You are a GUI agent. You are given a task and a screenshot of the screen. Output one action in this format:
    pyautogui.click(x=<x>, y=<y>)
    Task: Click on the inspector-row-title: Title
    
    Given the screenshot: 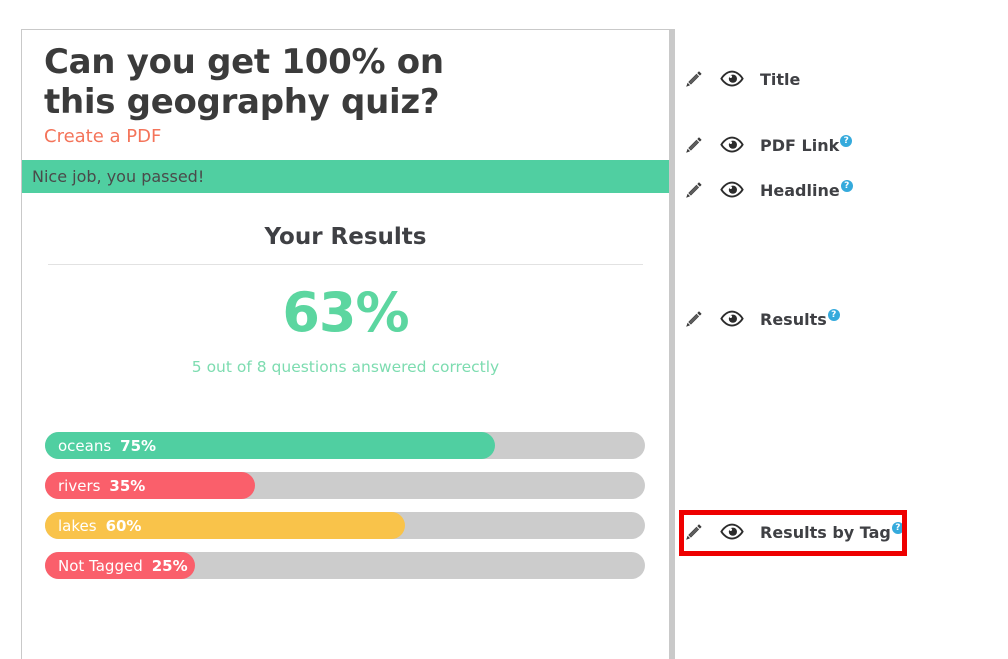 What is the action you would take?
    pyautogui.click(x=740, y=79)
    